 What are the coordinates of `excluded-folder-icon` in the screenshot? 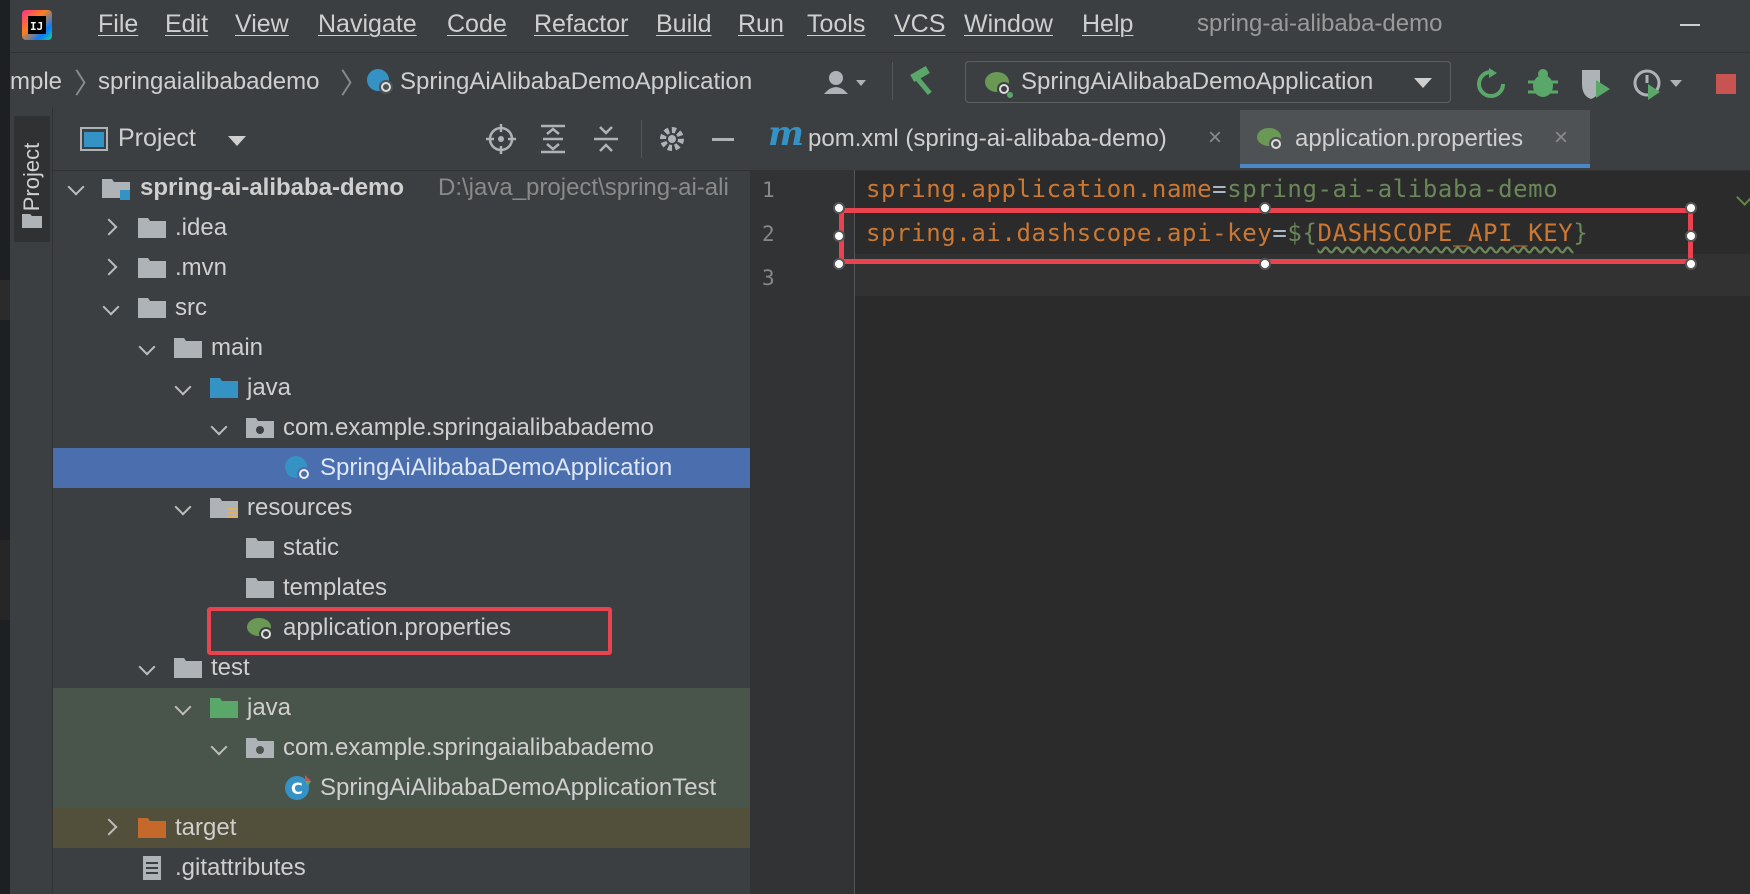 It's located at (152, 827).